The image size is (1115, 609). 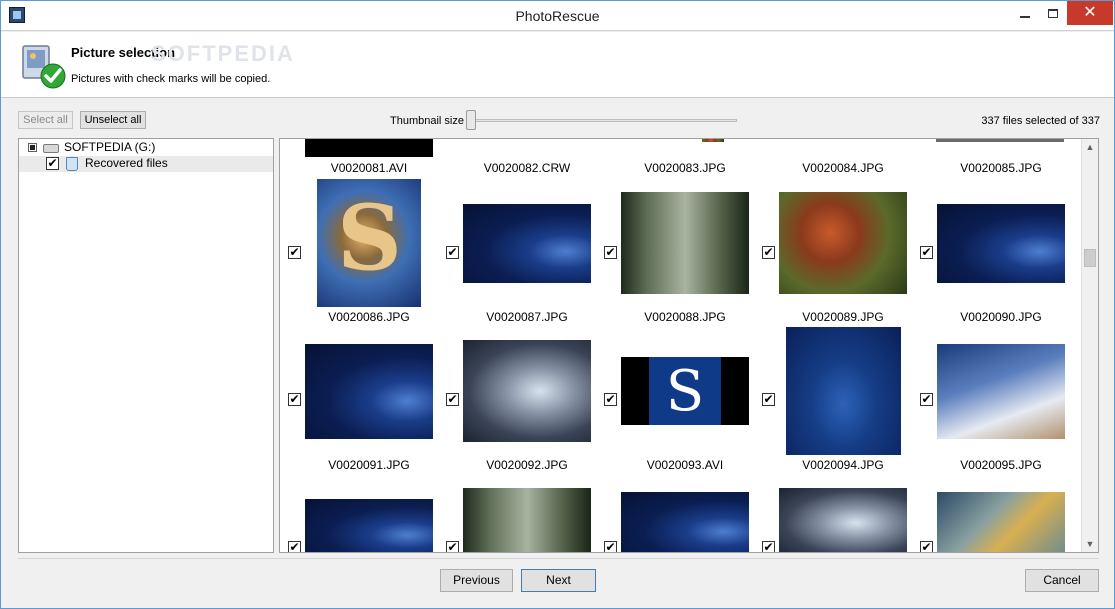 I want to click on previous-button: Previous, so click(x=476, y=580).